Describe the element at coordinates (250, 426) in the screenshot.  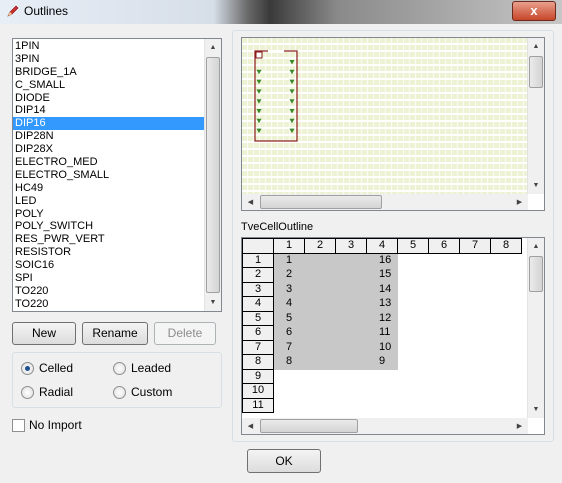
I see `grid-scroll-left-icon: ◀` at that location.